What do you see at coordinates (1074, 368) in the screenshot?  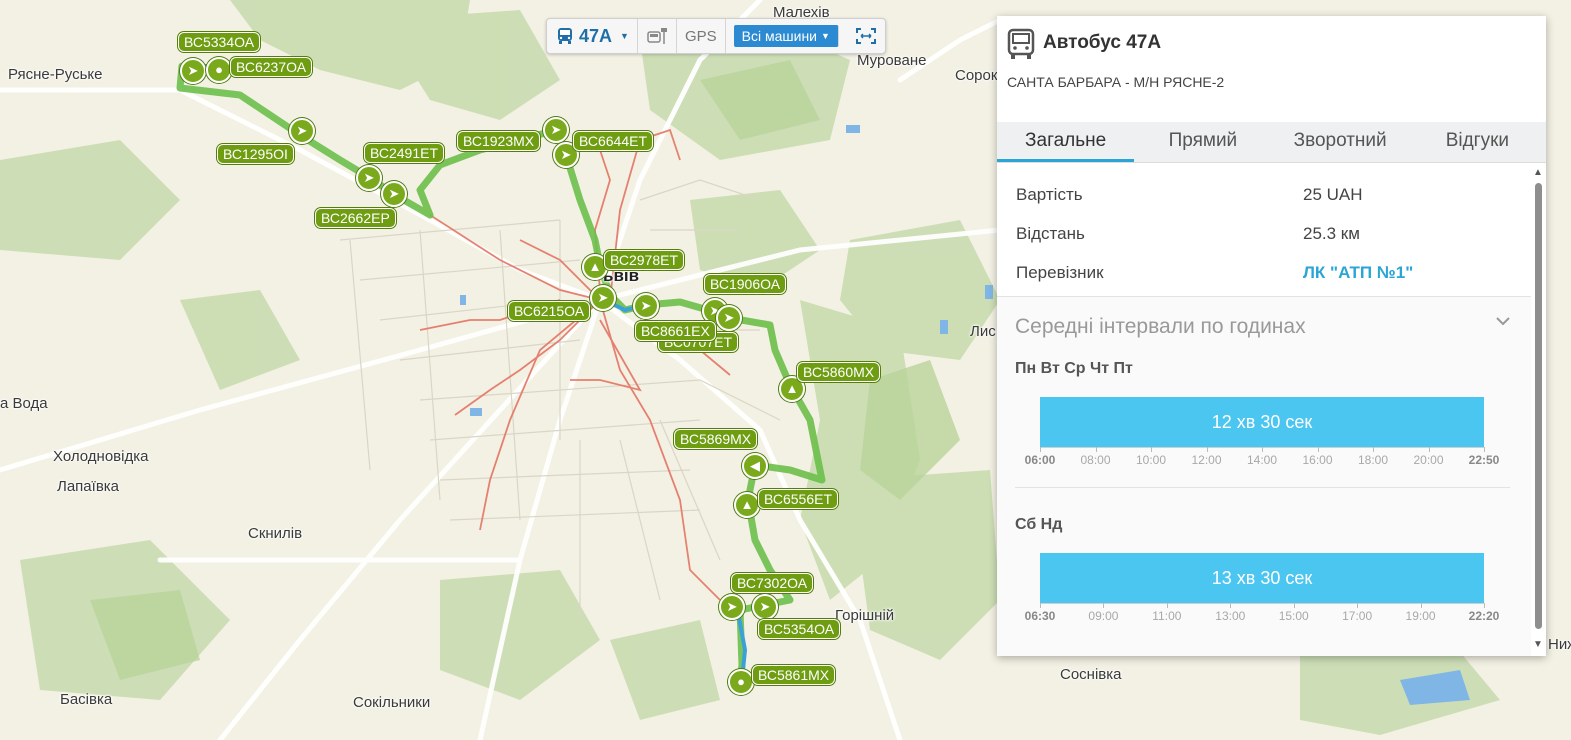 I see `weekdays-label: Пн Вт Ср Чт Пт` at bounding box center [1074, 368].